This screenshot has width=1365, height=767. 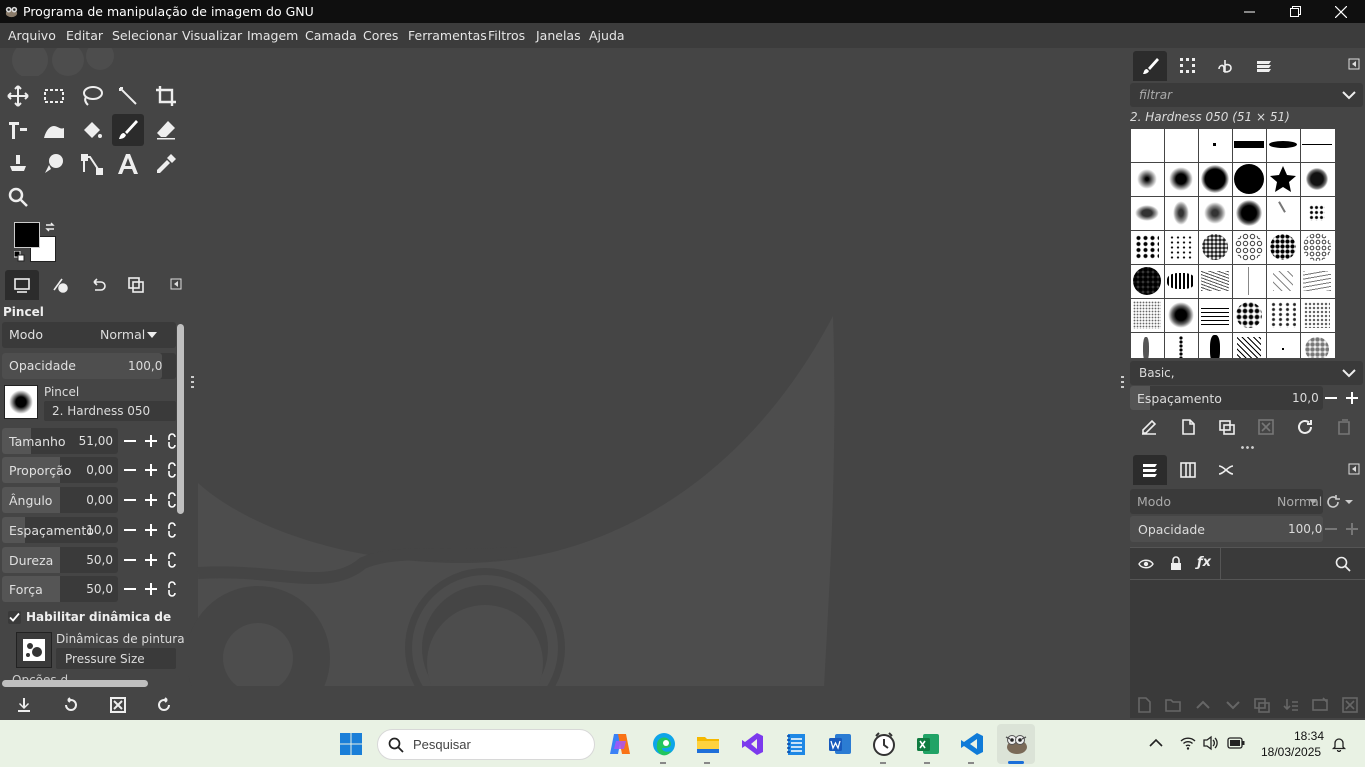 What do you see at coordinates (60, 530) in the screenshot?
I see `slider-3: Espaçamento 10,0` at bounding box center [60, 530].